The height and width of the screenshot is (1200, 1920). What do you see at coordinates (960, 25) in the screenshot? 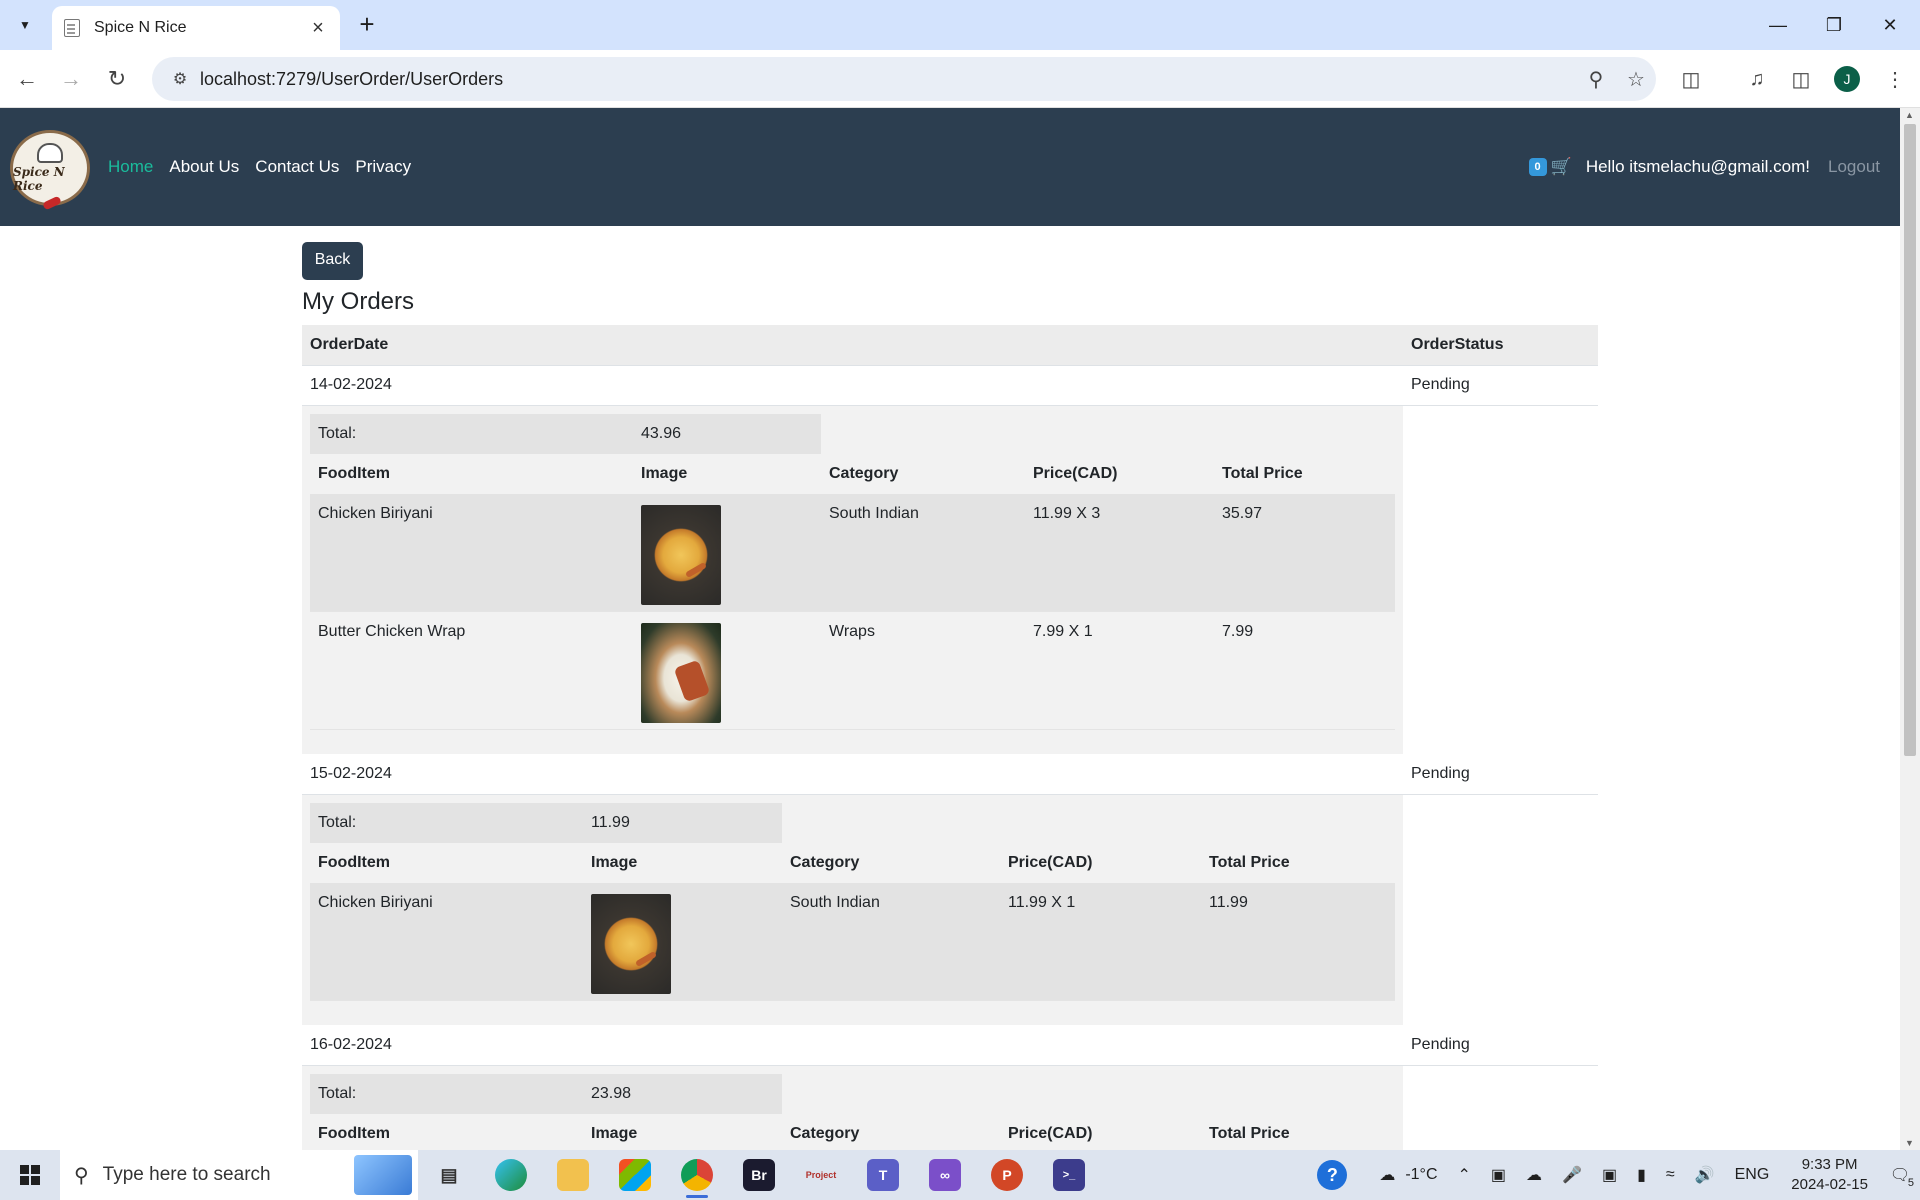
I see `browser-tabstrip: ▼ Spice N Rice × + — ❐ ✕` at bounding box center [960, 25].